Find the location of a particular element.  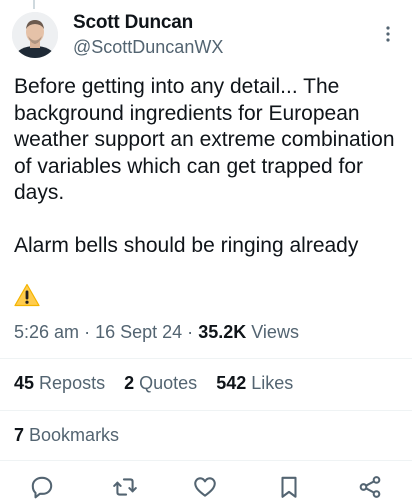

tweet-meta: 5:26 am · 16 Sept 24 · 35.2K Views is located at coordinates (156, 332).